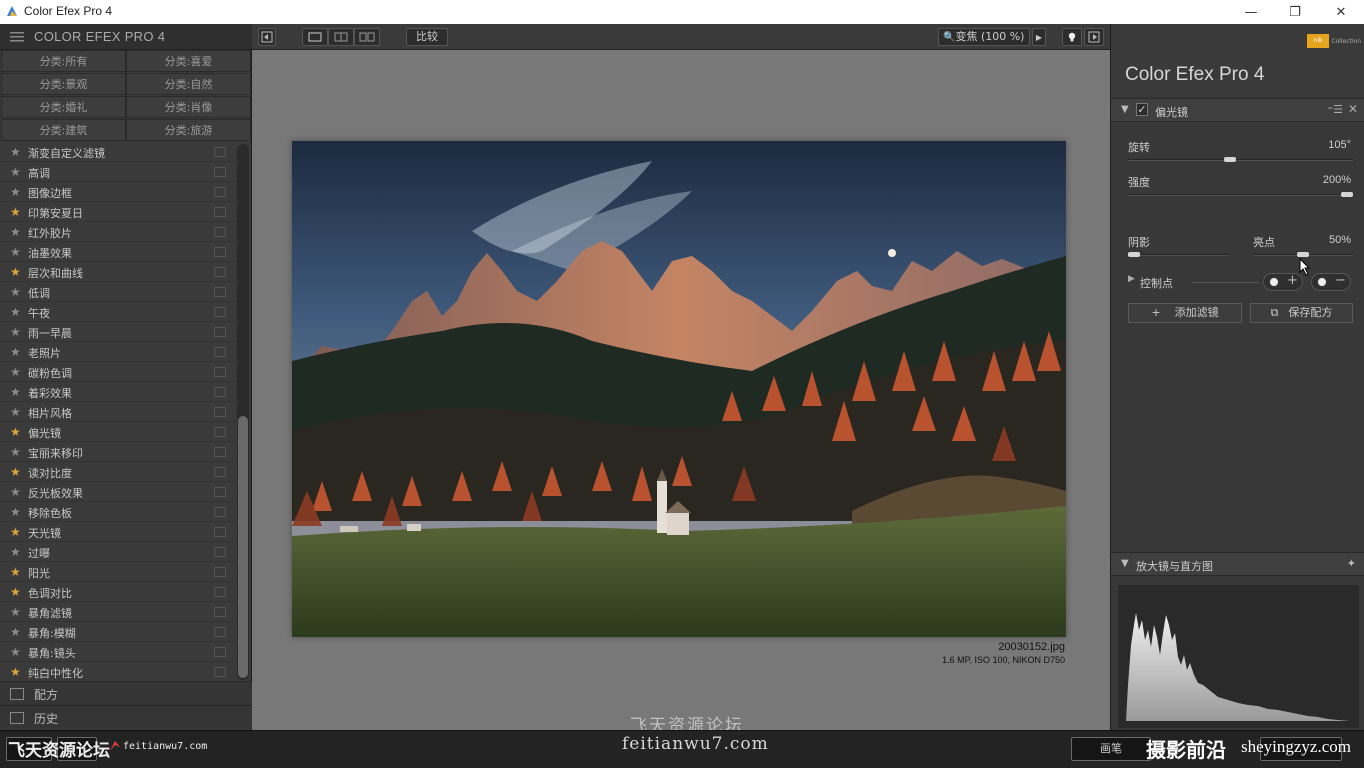  I want to click on hide-right-panel-button, so click(1094, 37).